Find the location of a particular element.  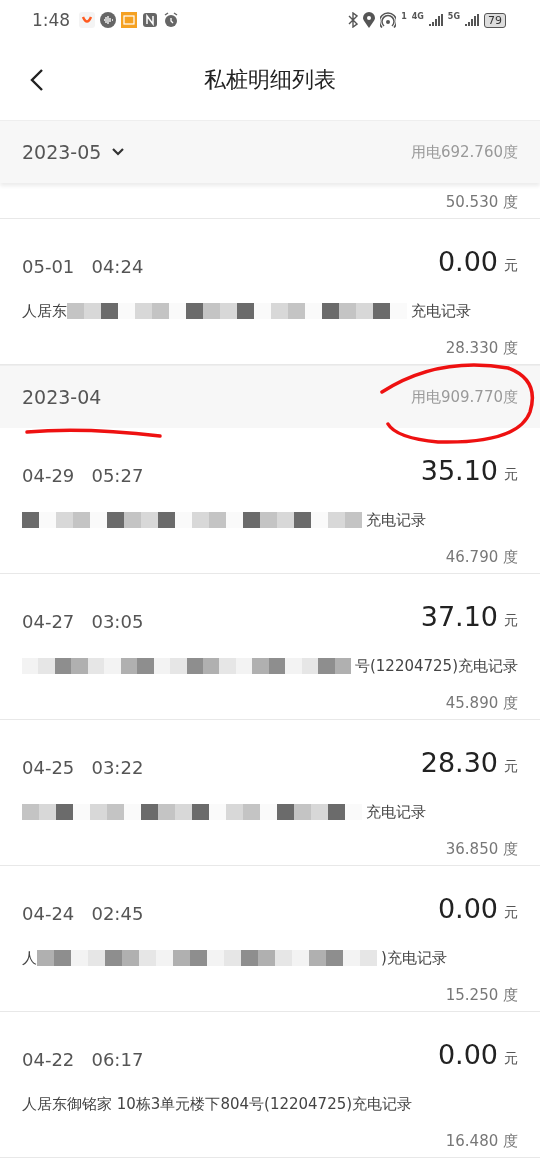

amount-value: 28.30 is located at coordinates (459, 762).